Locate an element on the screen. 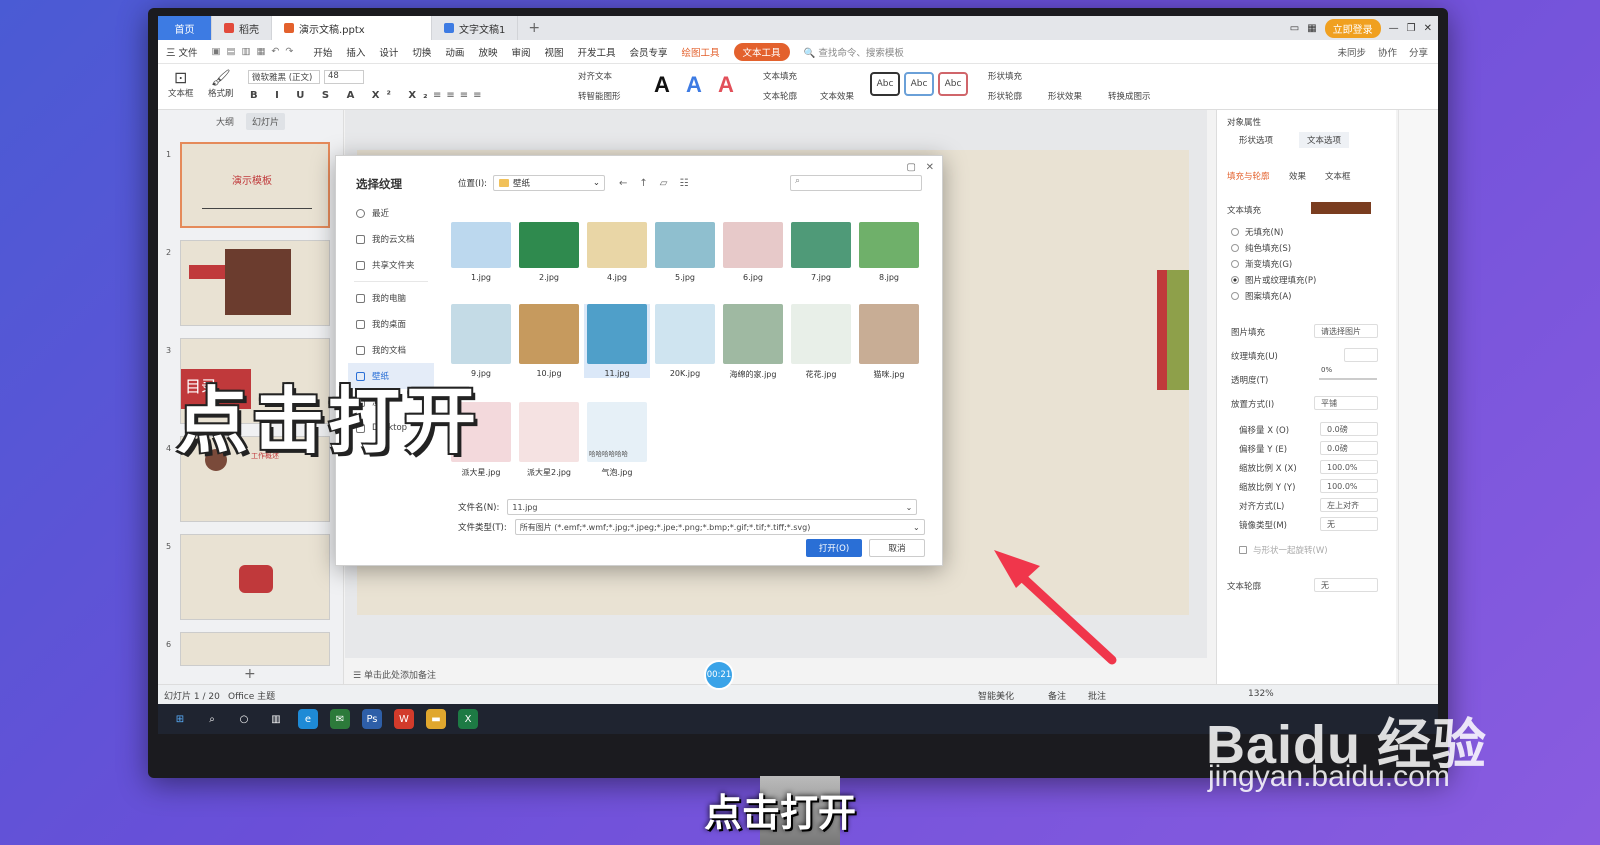 The image size is (1600, 845). shape-style-1: Abc is located at coordinates (885, 84).